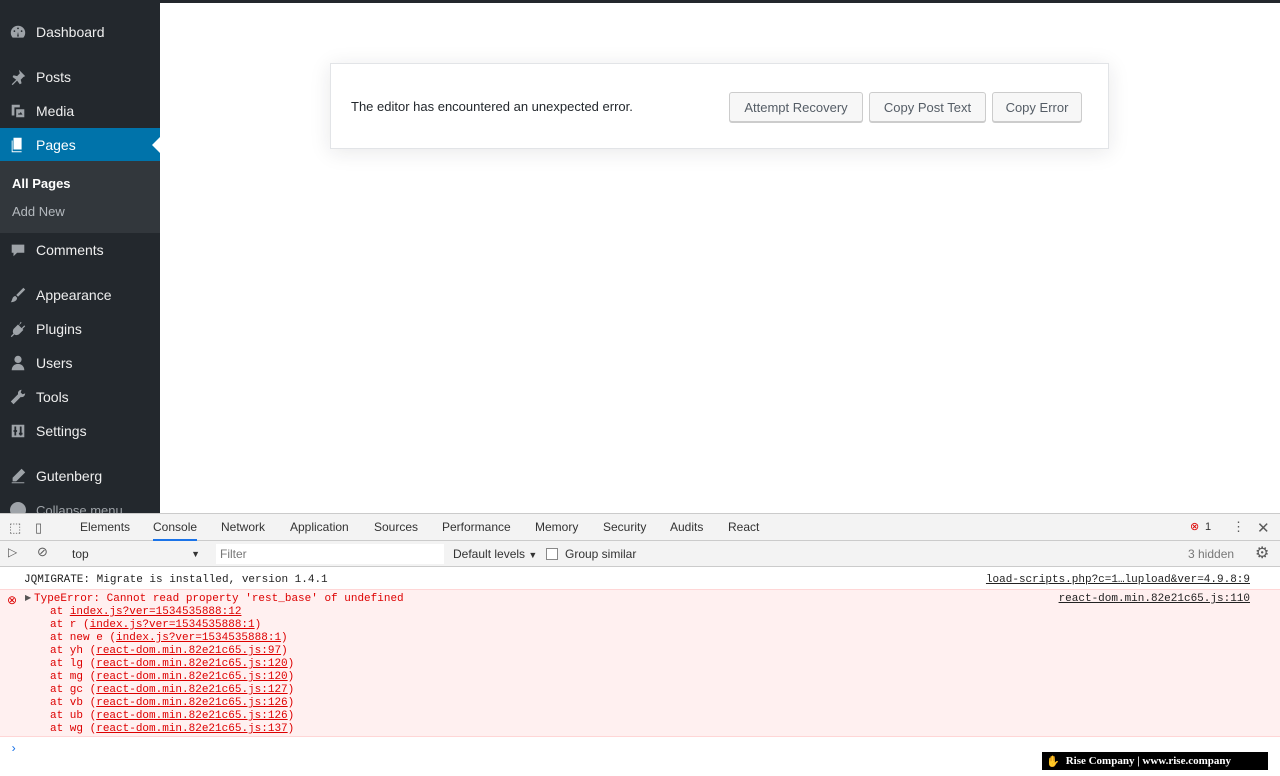 The width and height of the screenshot is (1280, 776). What do you see at coordinates (80, 363) in the screenshot?
I see `sidebar-item-users: Users` at bounding box center [80, 363].